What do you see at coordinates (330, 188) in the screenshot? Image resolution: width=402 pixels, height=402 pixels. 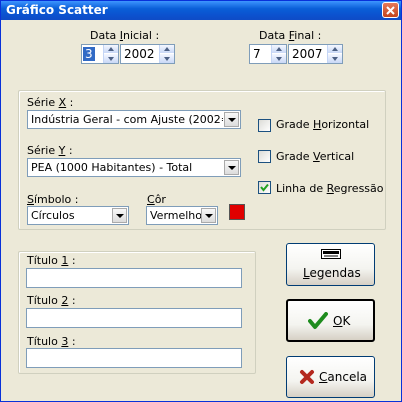 I see `linha-regressao-label: Linha de Regressão` at bounding box center [330, 188].